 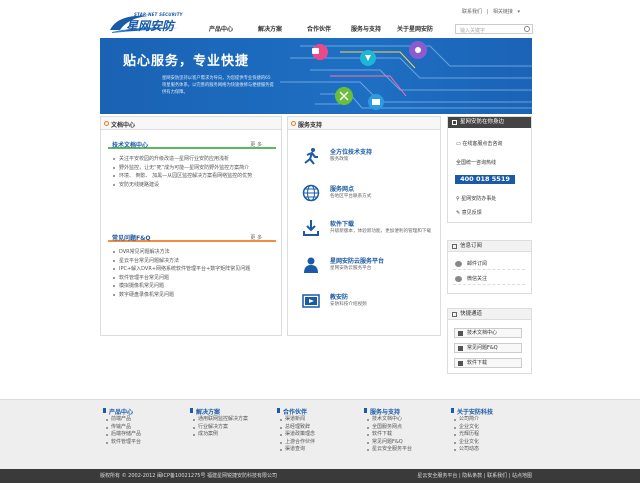 What do you see at coordinates (317, 435) in the screenshot?
I see `footer-link: 渠道政策理念` at bounding box center [317, 435].